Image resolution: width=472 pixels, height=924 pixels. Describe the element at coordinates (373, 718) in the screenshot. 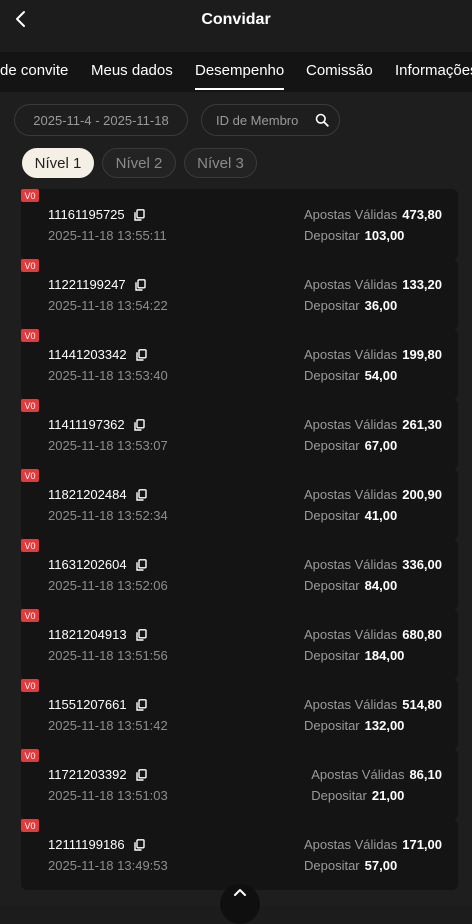

I see `member-stats: Apostas Válidas 514,80 Depositar 132,00` at that location.